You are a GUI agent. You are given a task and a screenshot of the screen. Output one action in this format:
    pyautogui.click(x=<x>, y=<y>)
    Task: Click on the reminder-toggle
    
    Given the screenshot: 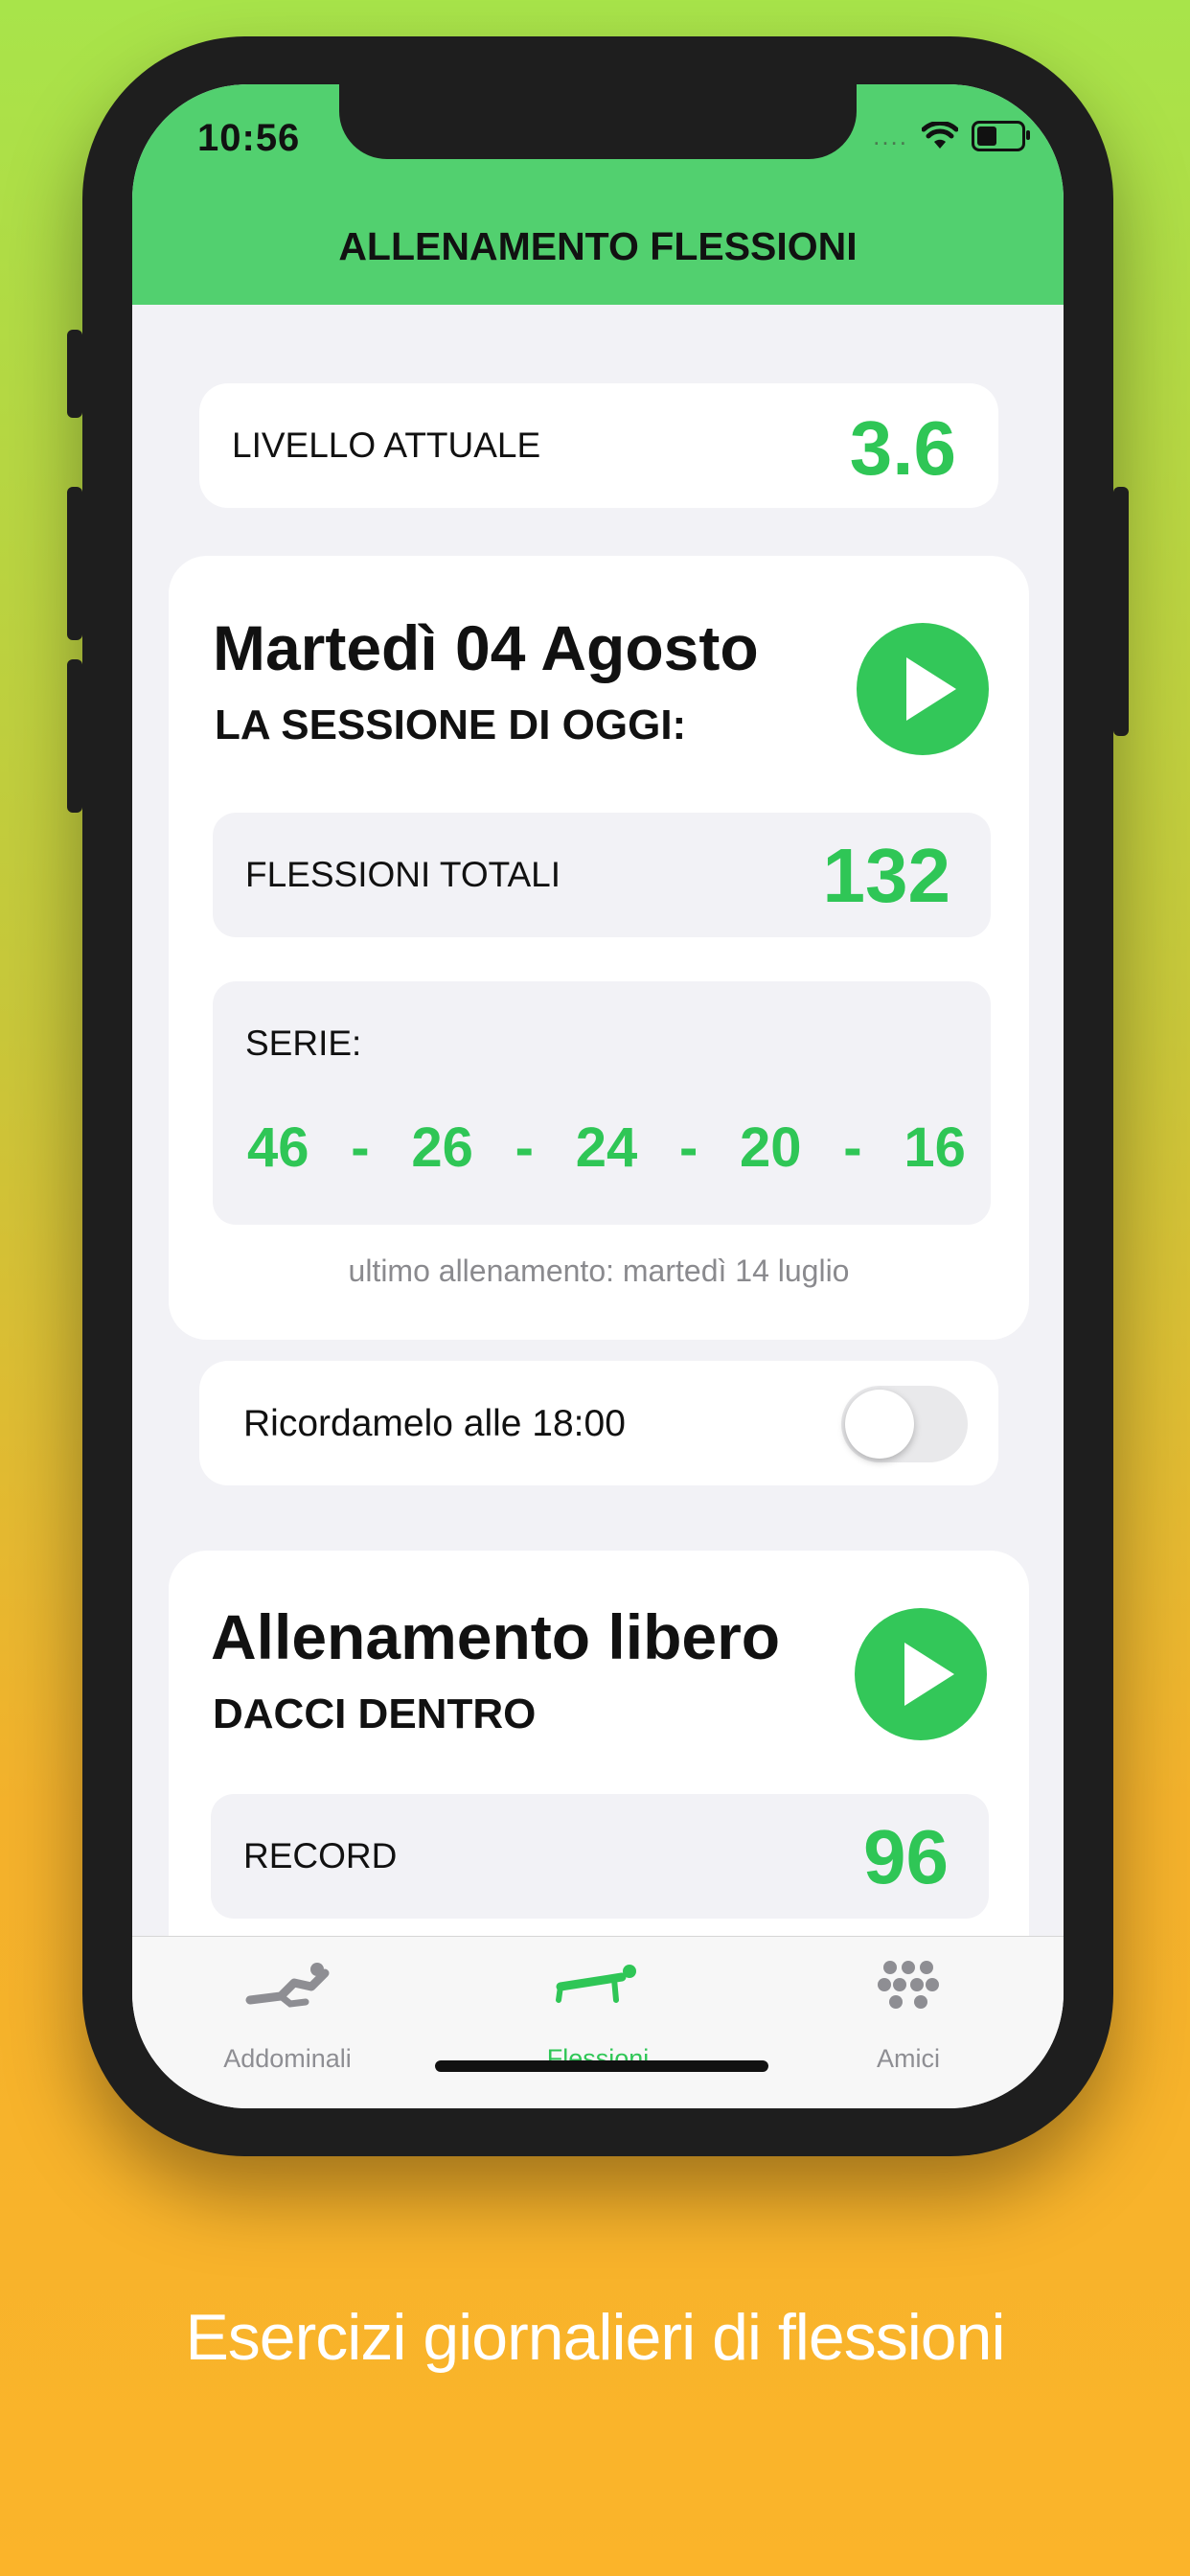 What is the action you would take?
    pyautogui.click(x=905, y=1424)
    